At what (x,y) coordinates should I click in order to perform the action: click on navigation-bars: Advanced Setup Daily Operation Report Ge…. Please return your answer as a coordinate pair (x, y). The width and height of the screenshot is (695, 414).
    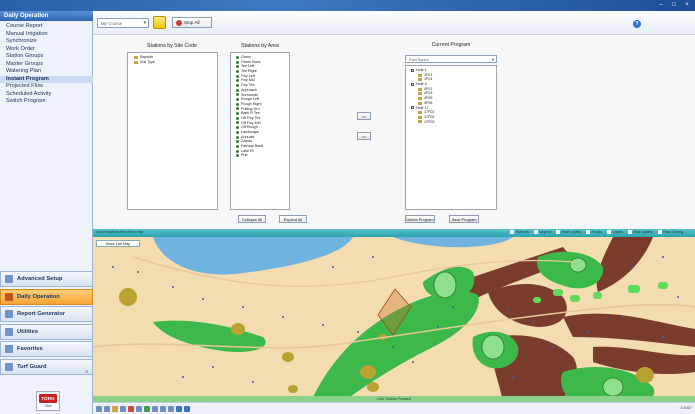
    Looking at the image, I should click on (46, 323).